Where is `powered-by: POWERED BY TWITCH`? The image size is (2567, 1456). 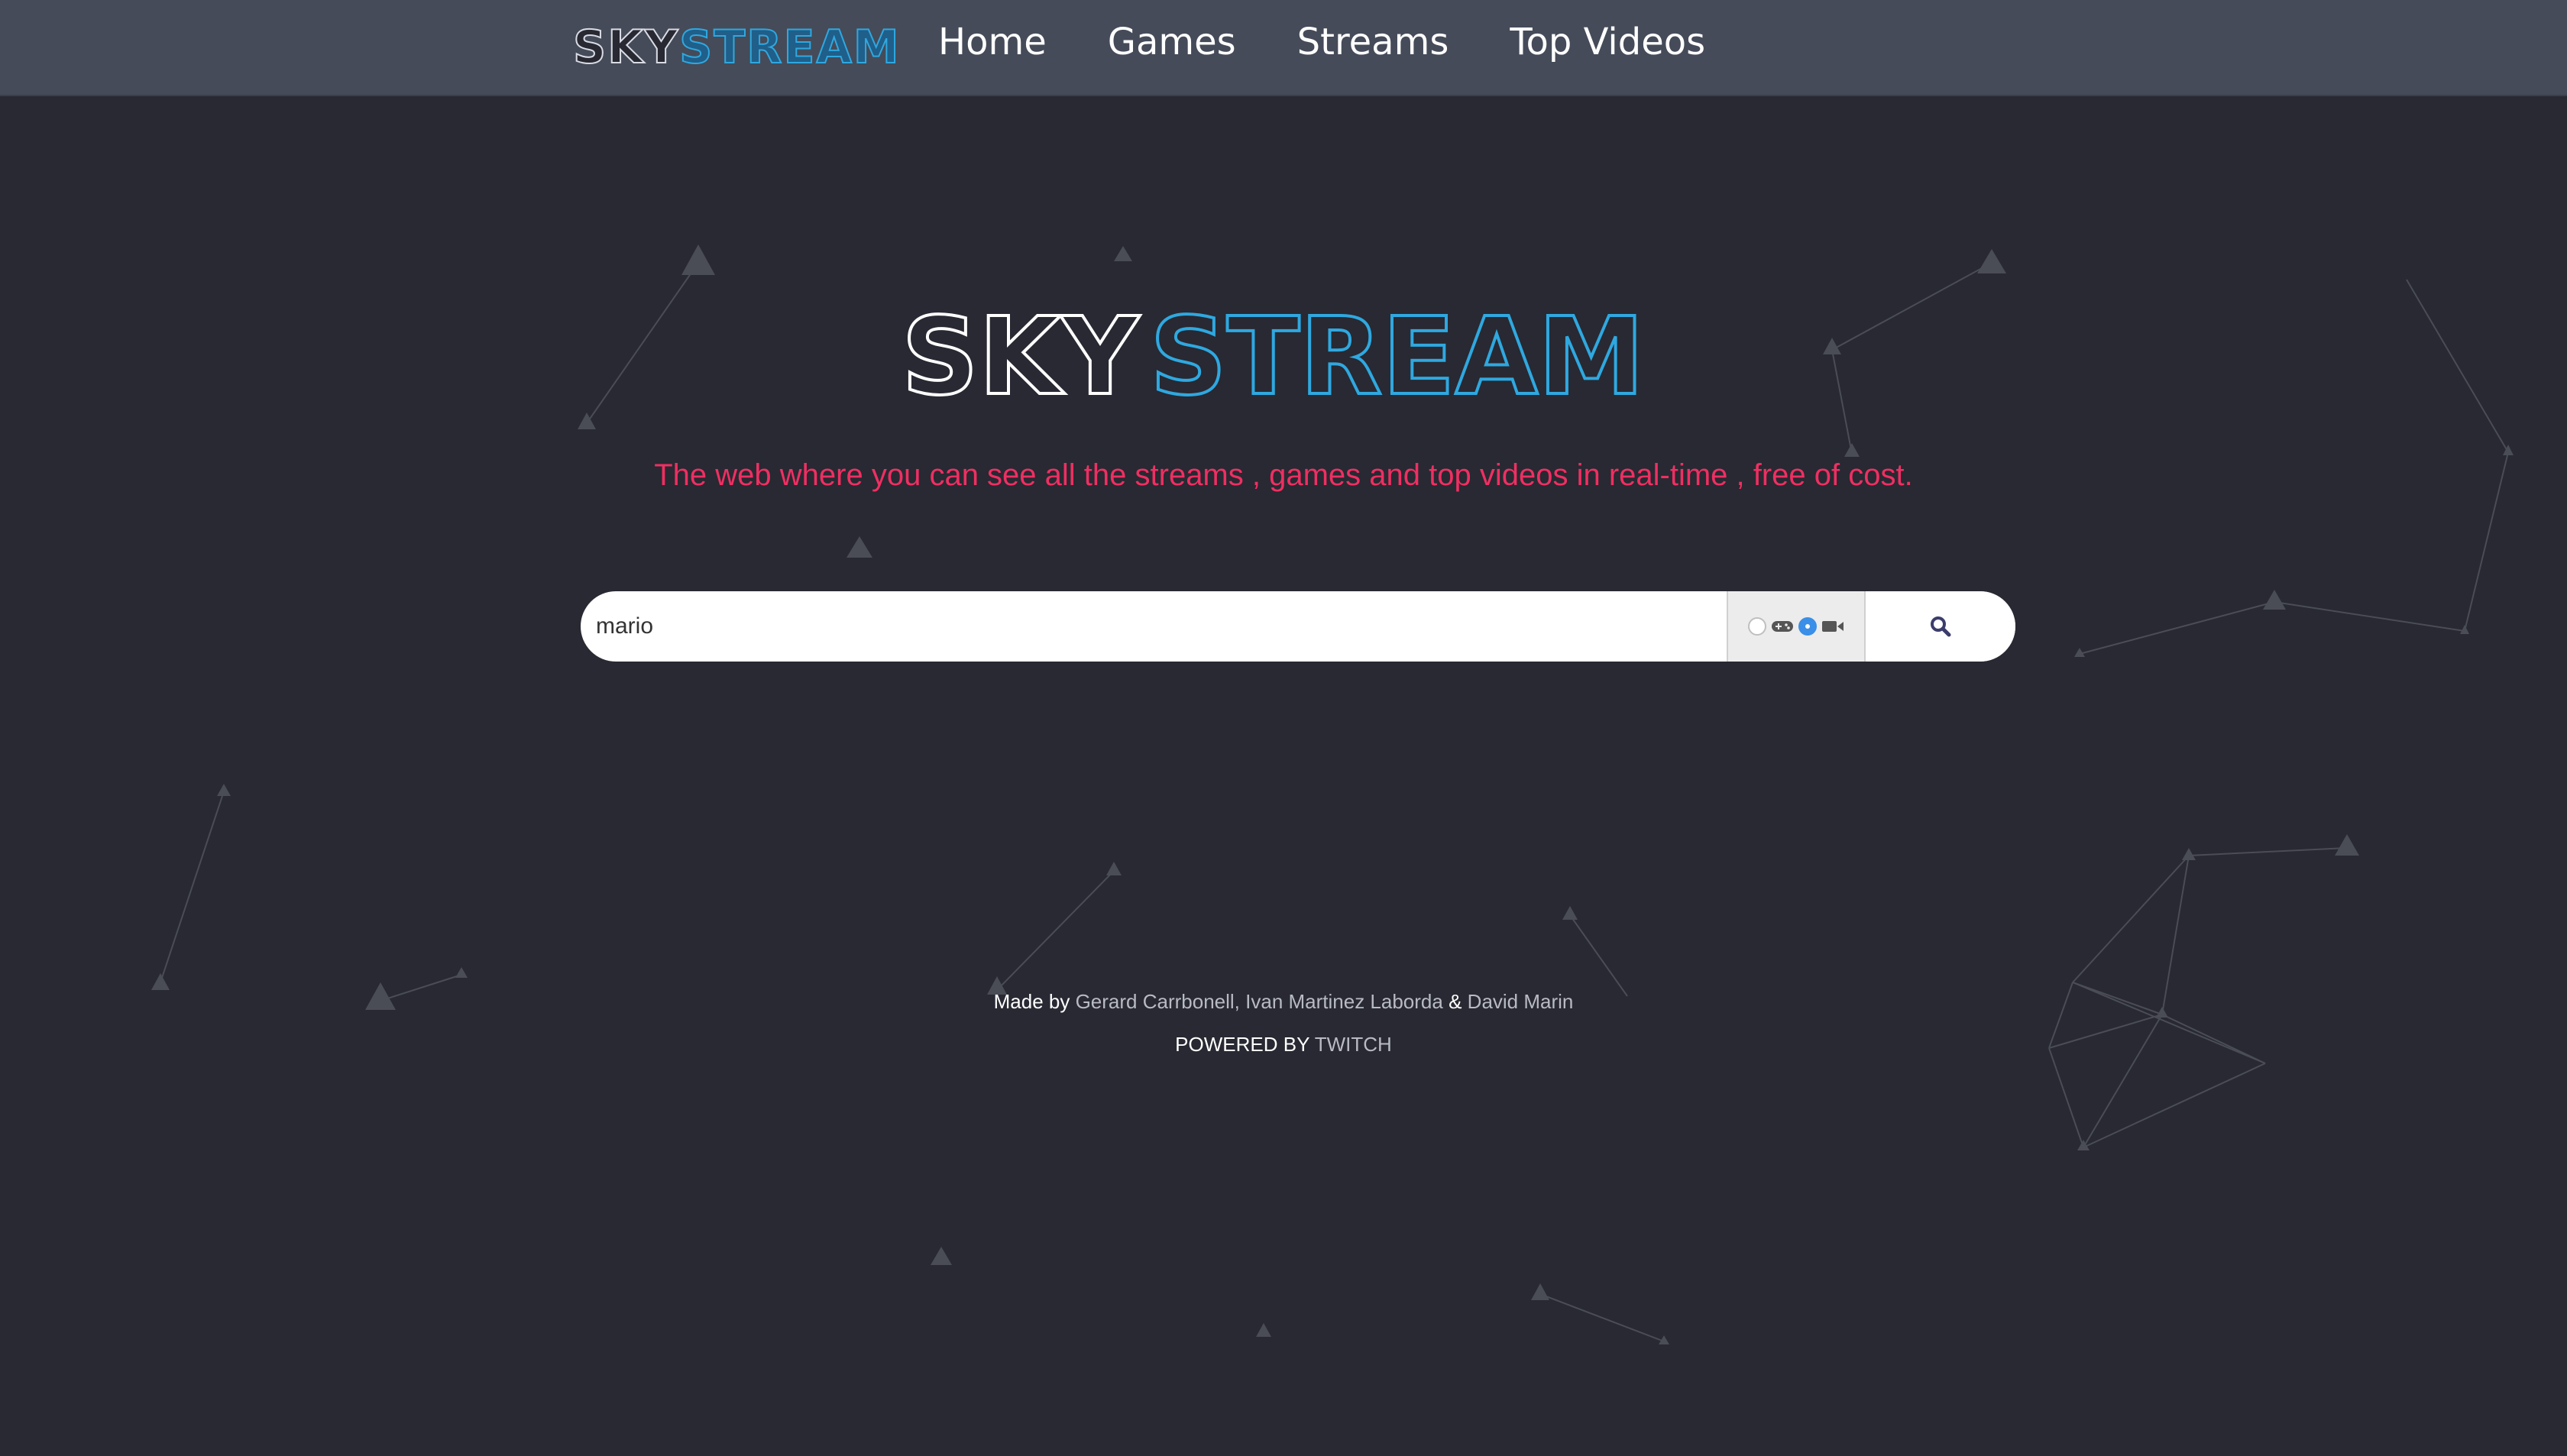 powered-by: POWERED BY TWITCH is located at coordinates (1283, 1044).